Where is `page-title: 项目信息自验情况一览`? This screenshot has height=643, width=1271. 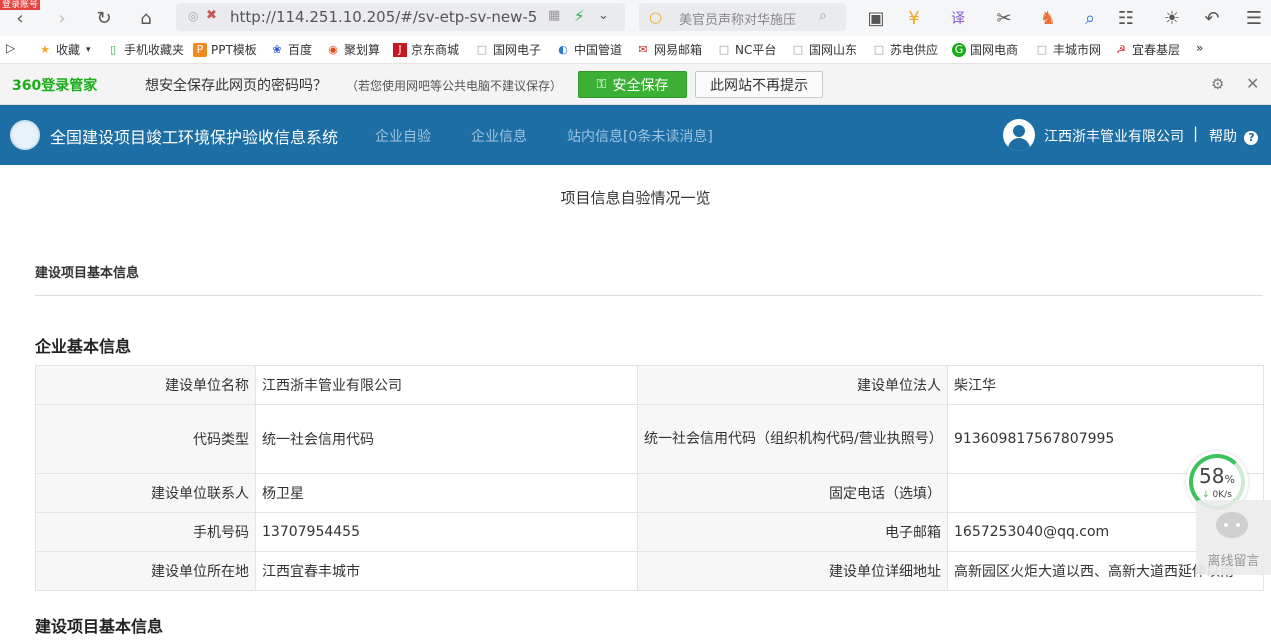
page-title: 项目信息自验情况一览 is located at coordinates (635, 198).